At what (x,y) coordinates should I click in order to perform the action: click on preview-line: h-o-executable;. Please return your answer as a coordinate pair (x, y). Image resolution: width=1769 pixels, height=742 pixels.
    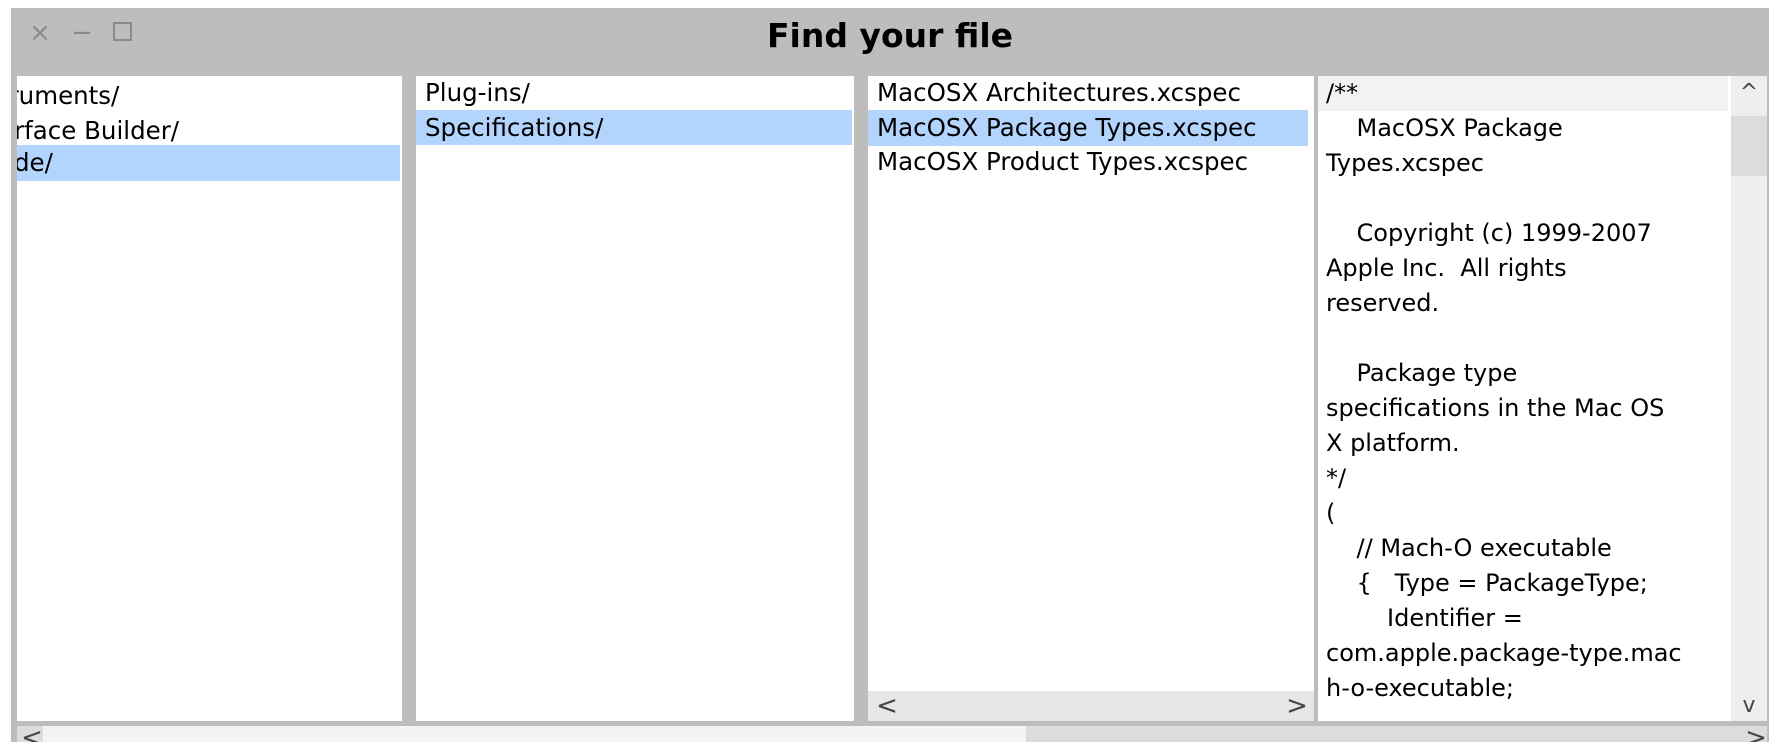
    Looking at the image, I should click on (1420, 688).